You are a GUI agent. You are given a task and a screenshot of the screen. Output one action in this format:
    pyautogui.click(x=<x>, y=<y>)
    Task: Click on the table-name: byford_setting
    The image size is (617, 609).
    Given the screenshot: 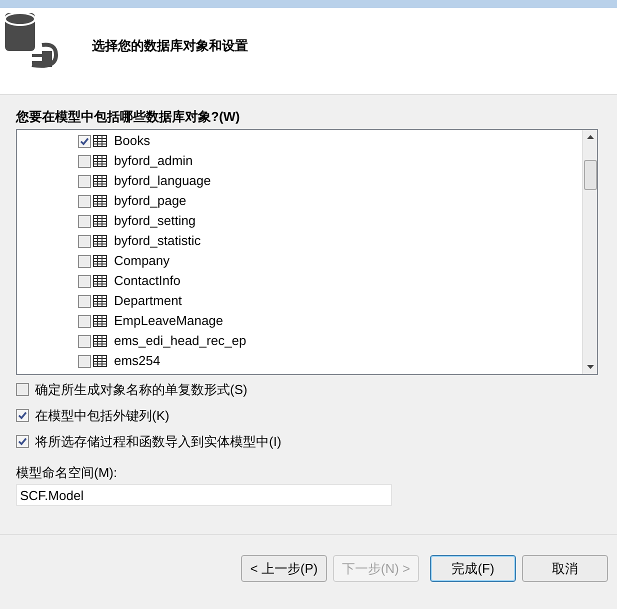 What is the action you would take?
    pyautogui.click(x=155, y=221)
    